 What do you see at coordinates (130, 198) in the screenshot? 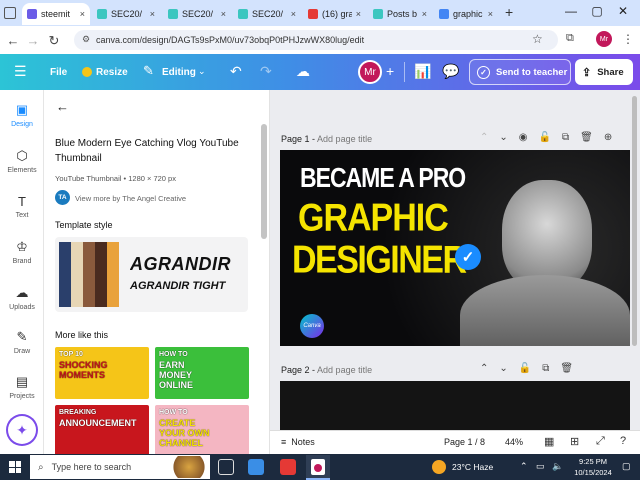
I see `creator-link: View more by The Angel Creative` at bounding box center [130, 198].